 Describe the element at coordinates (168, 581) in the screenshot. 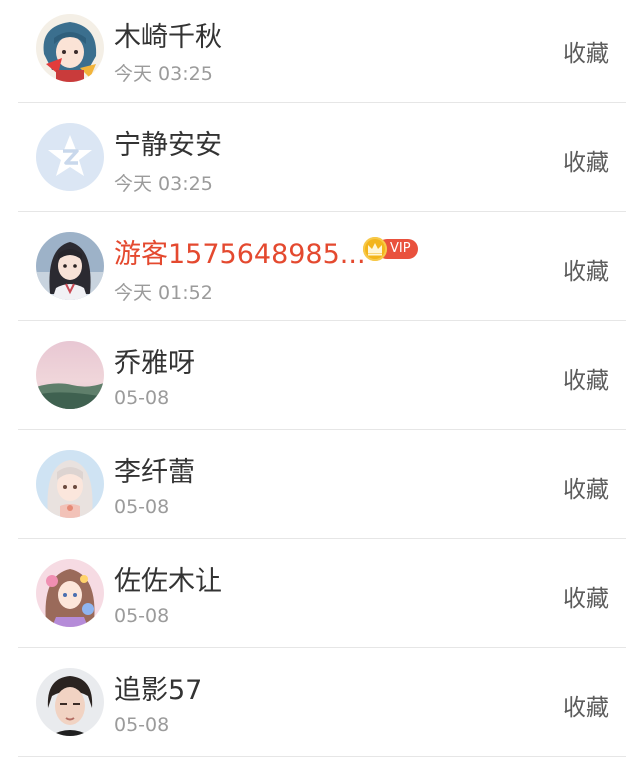

I see `user-name: 佐佐木让` at that location.